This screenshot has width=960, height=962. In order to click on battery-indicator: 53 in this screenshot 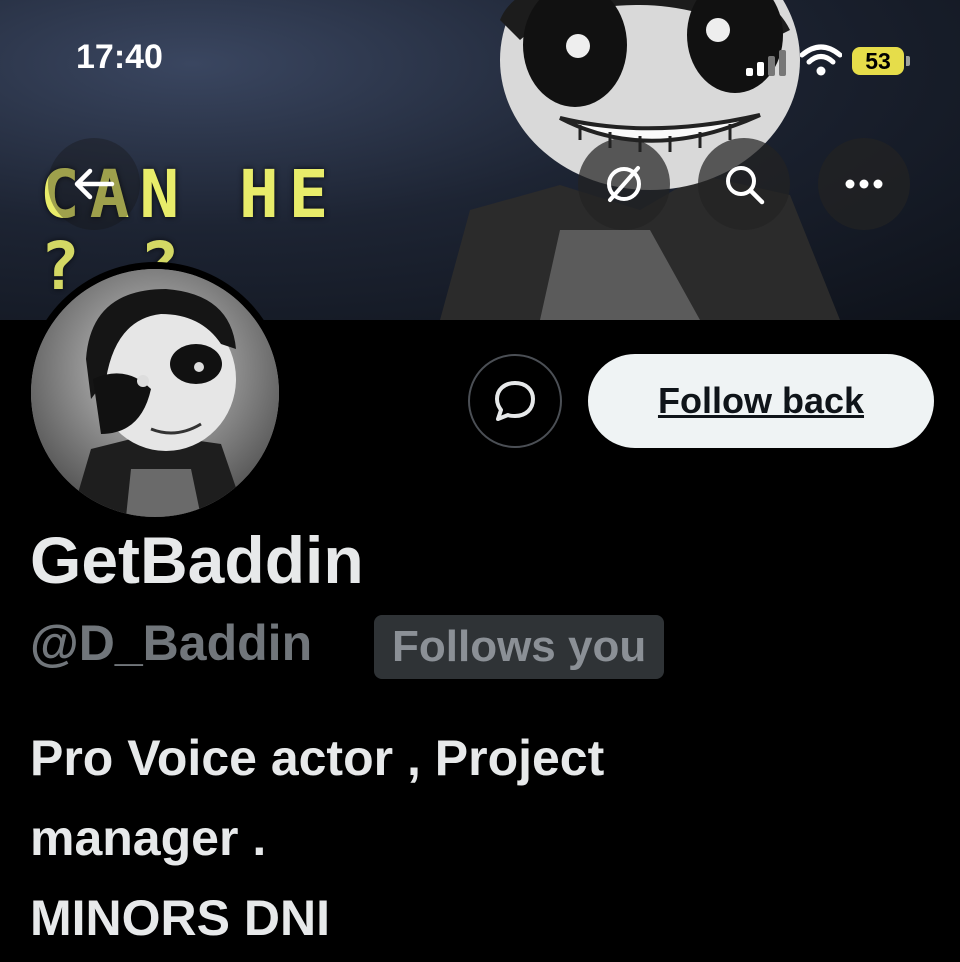, I will do `click(878, 61)`.